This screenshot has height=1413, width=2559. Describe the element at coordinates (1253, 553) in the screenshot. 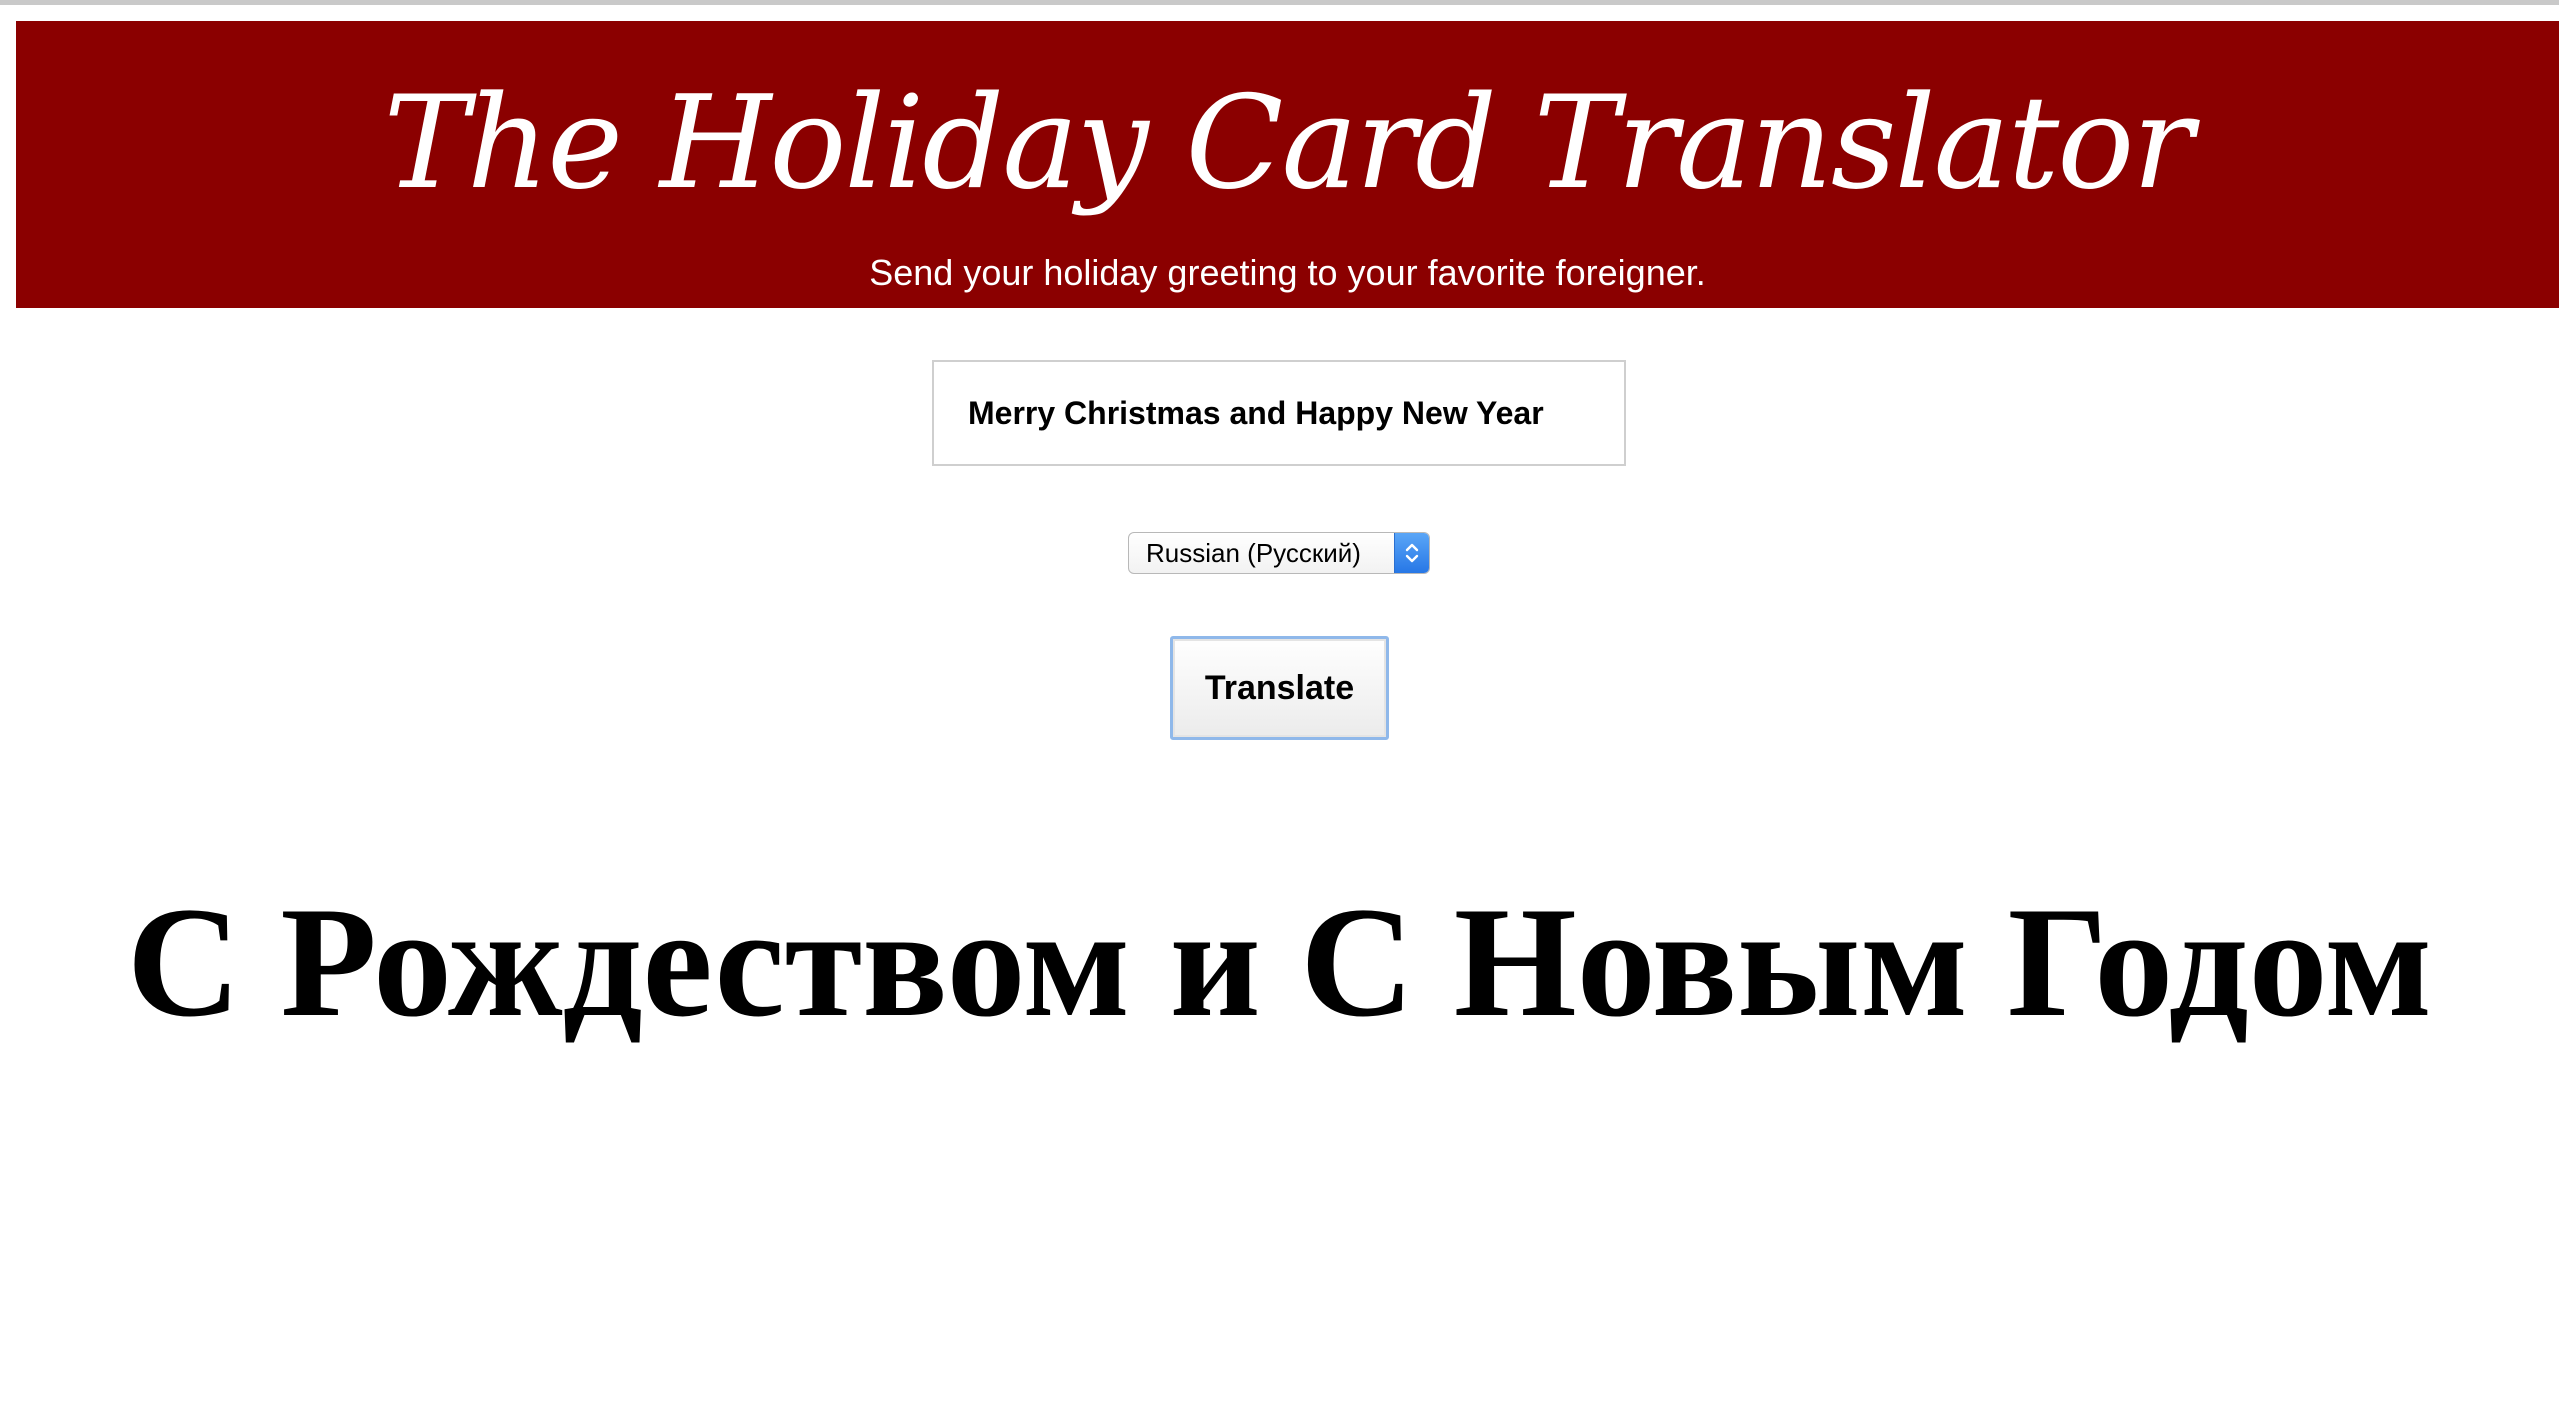

I see `language-select-value: Russian (Русский)` at that location.